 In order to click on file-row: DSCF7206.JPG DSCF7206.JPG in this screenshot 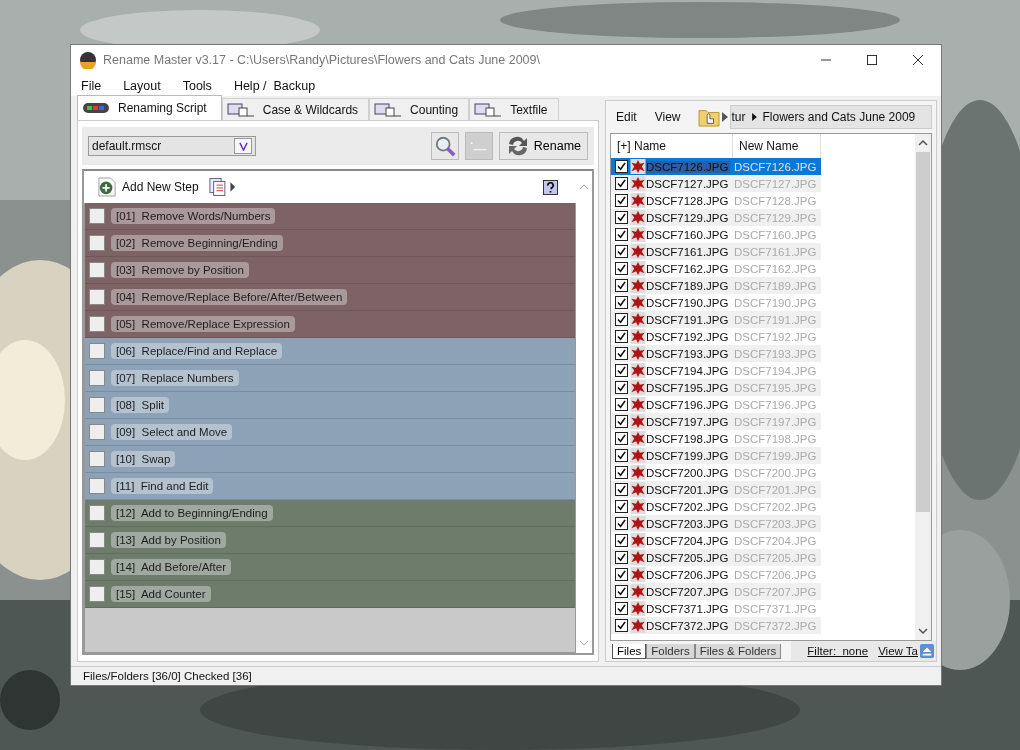, I will do `click(716, 575)`.